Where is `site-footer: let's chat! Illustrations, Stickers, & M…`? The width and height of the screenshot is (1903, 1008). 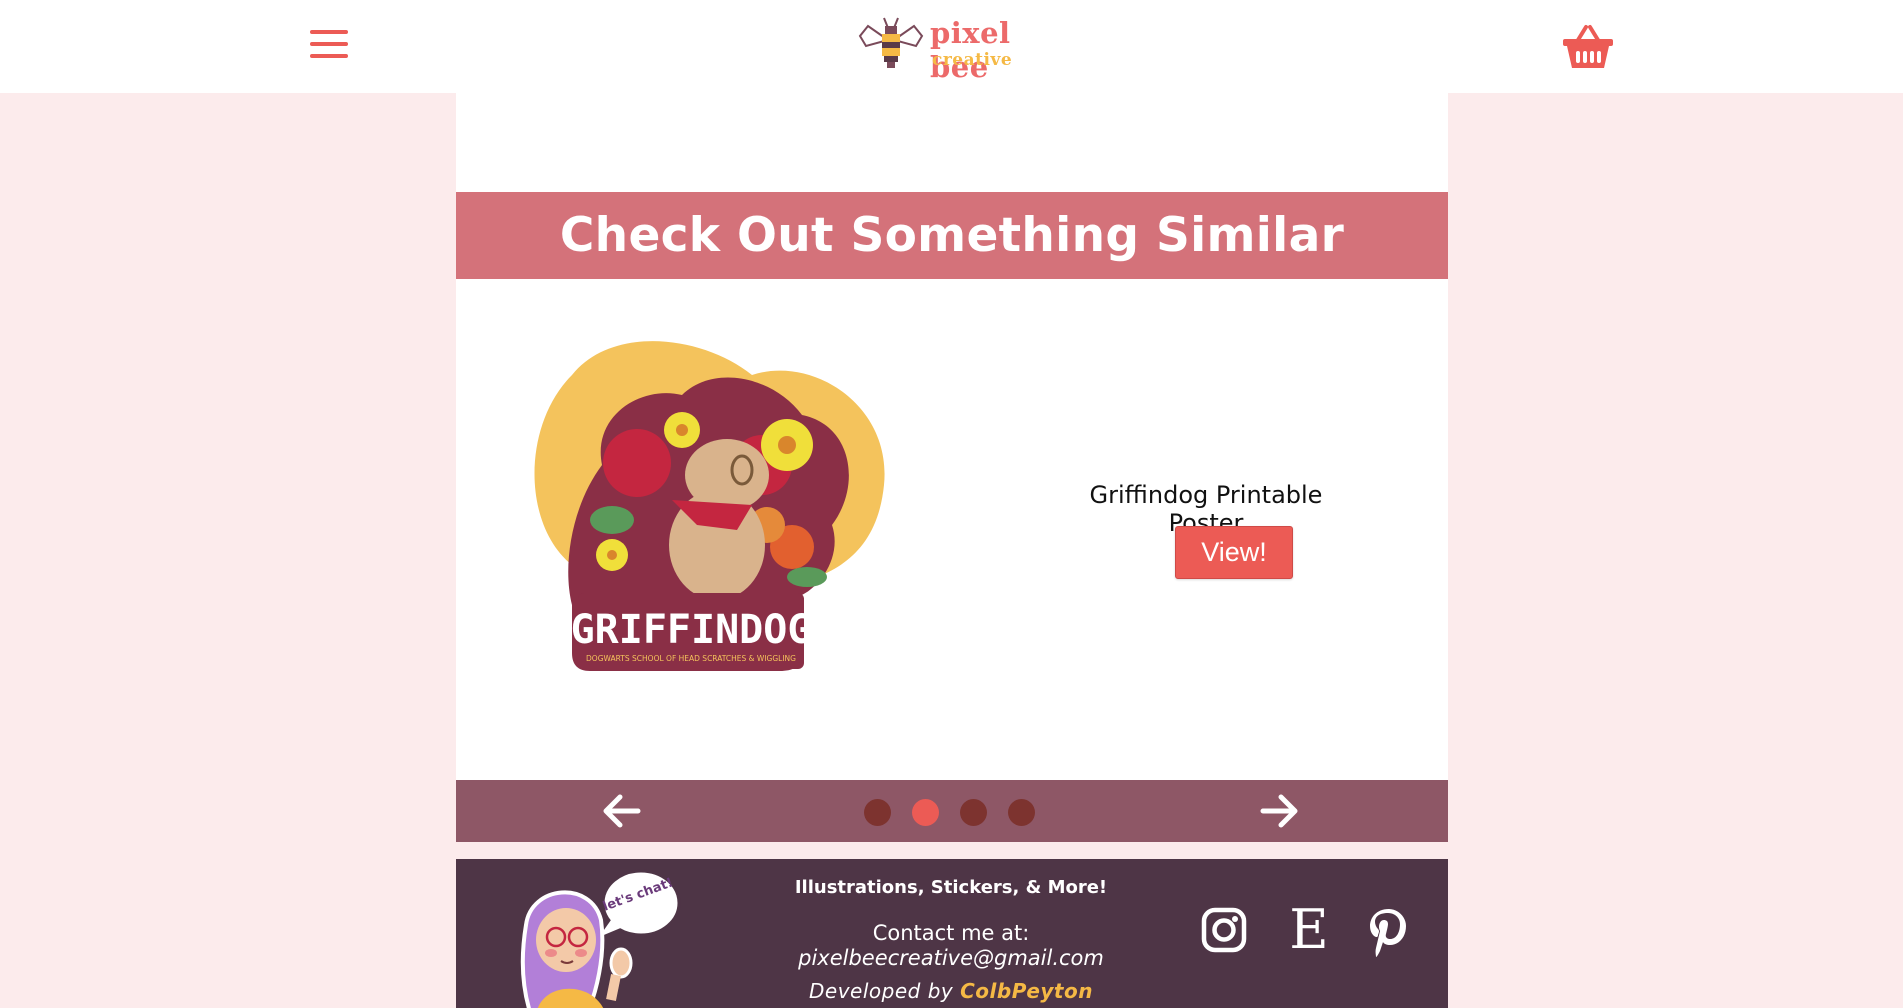
site-footer: let's chat! Illustrations, Stickers, & M… is located at coordinates (952, 933).